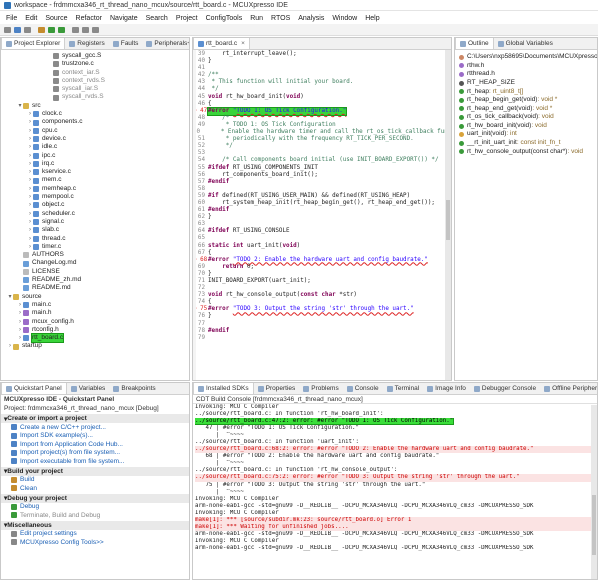 This screenshot has height=580, width=598. Describe the element at coordinates (95, 272) in the screenshot. I see `tree-item: LICENSE` at that location.